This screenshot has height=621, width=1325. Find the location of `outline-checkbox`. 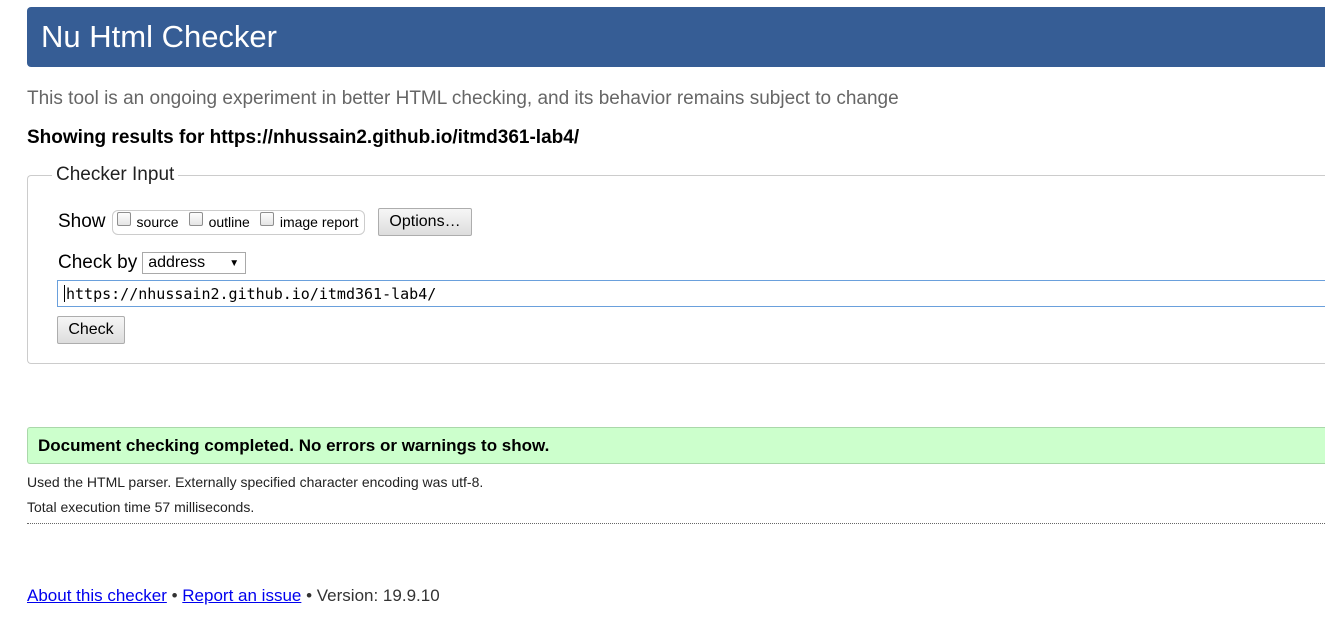

outline-checkbox is located at coordinates (195, 219).